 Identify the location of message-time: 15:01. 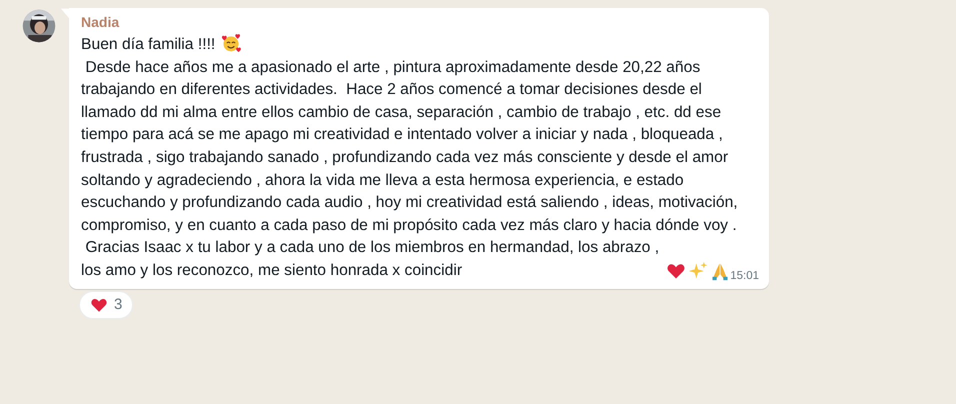
(744, 275).